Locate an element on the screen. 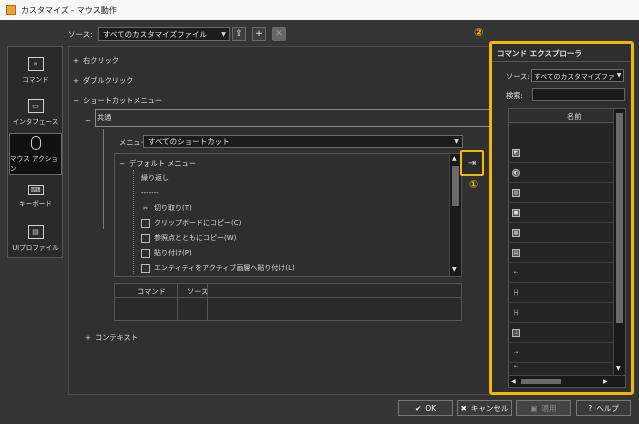 This screenshot has width=639, height=424. scroll-left-icon: ◀ is located at coordinates (513, 381).